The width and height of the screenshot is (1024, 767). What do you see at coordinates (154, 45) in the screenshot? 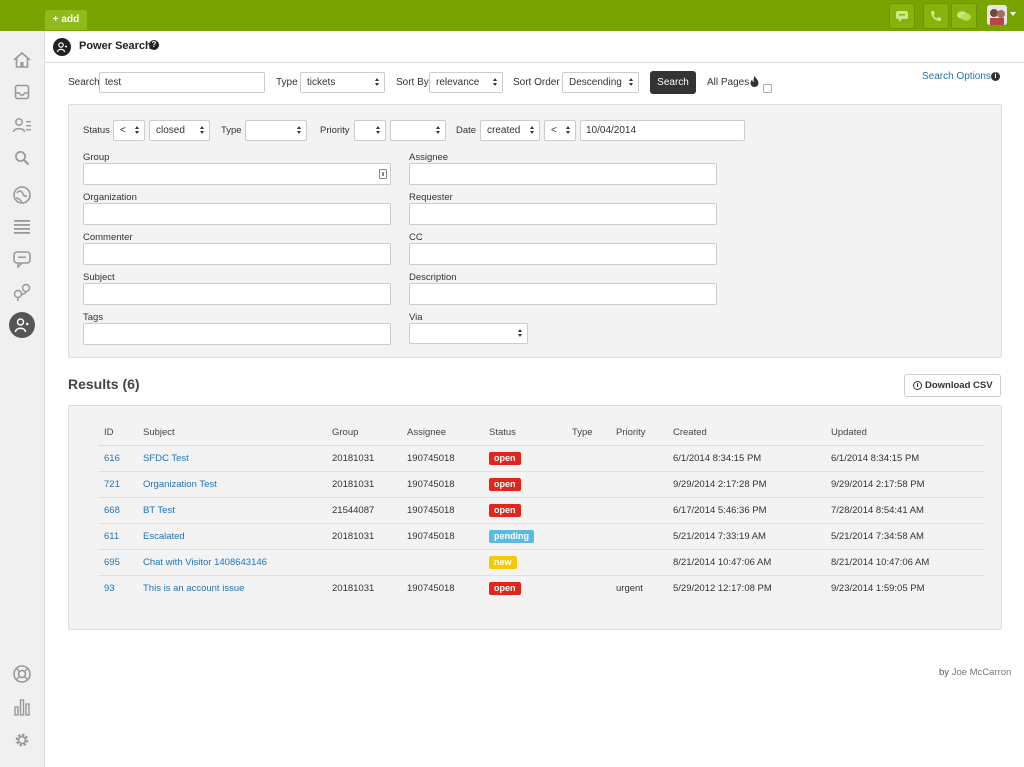
I see `help-icon: ?` at bounding box center [154, 45].